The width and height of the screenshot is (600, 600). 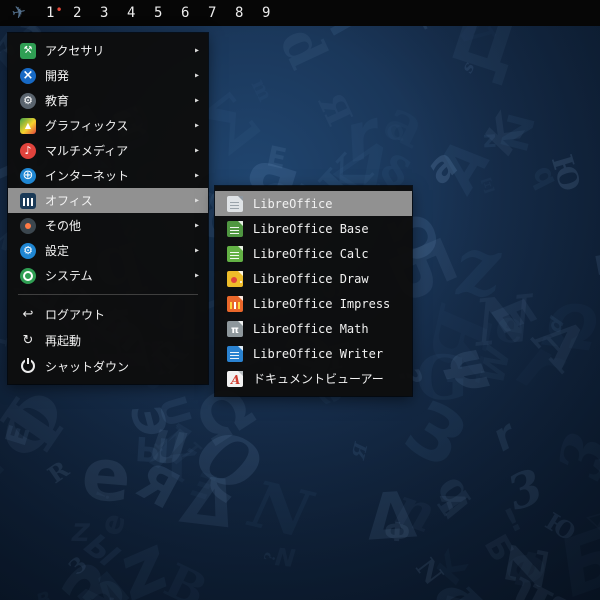 I want to click on menu-item-shutdown: シャットダウン, so click(x=108, y=366).